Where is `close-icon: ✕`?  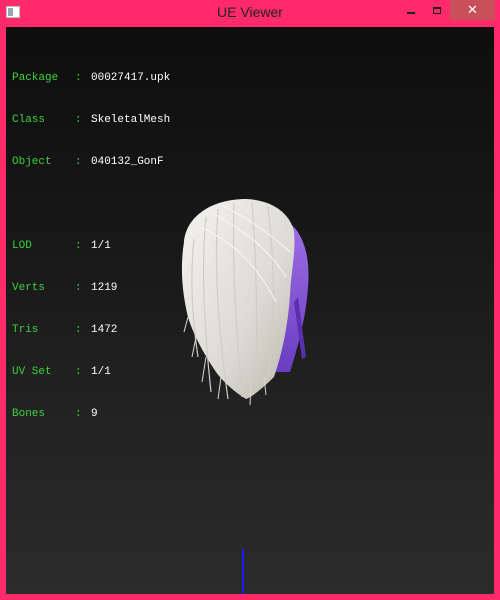 close-icon: ✕ is located at coordinates (472, 10).